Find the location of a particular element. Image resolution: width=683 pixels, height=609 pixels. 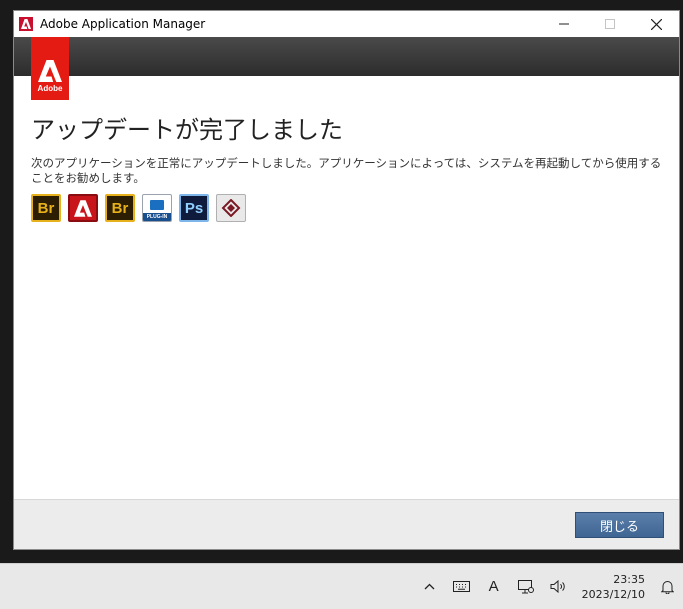

volume-icon is located at coordinates (557, 586).